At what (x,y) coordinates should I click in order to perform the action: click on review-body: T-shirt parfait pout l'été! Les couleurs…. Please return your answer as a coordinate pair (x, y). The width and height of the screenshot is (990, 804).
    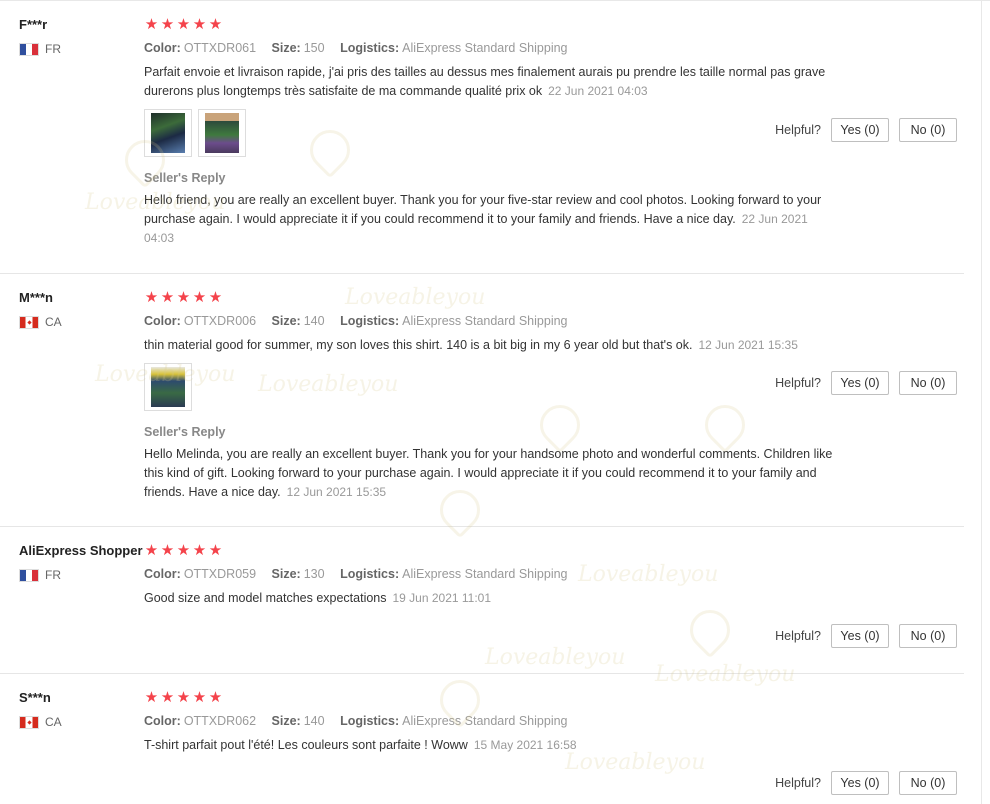
    Looking at the image, I should click on (306, 745).